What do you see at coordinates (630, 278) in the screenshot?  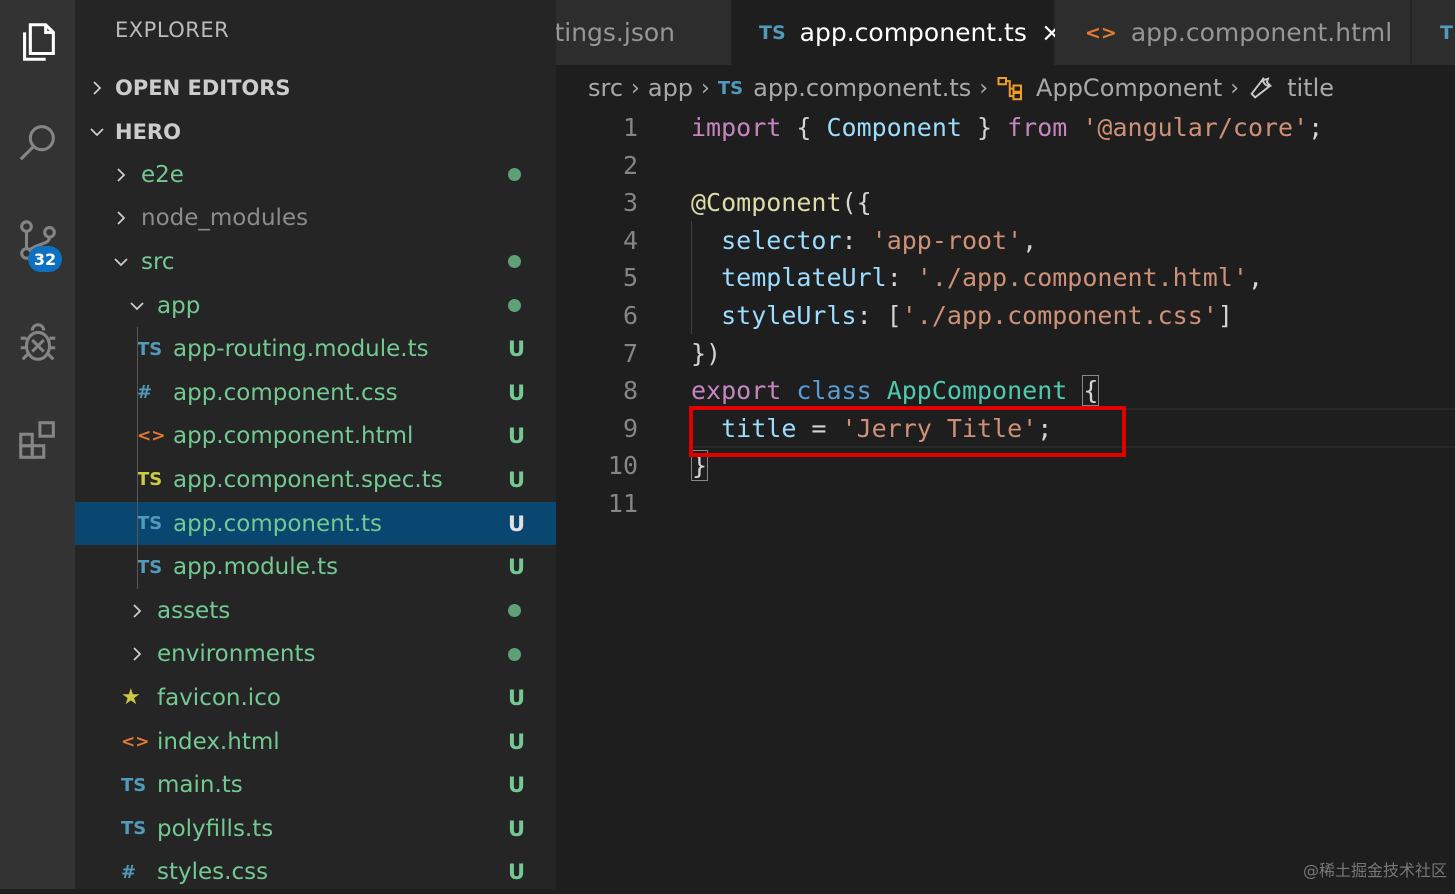 I see `line-number: 5` at bounding box center [630, 278].